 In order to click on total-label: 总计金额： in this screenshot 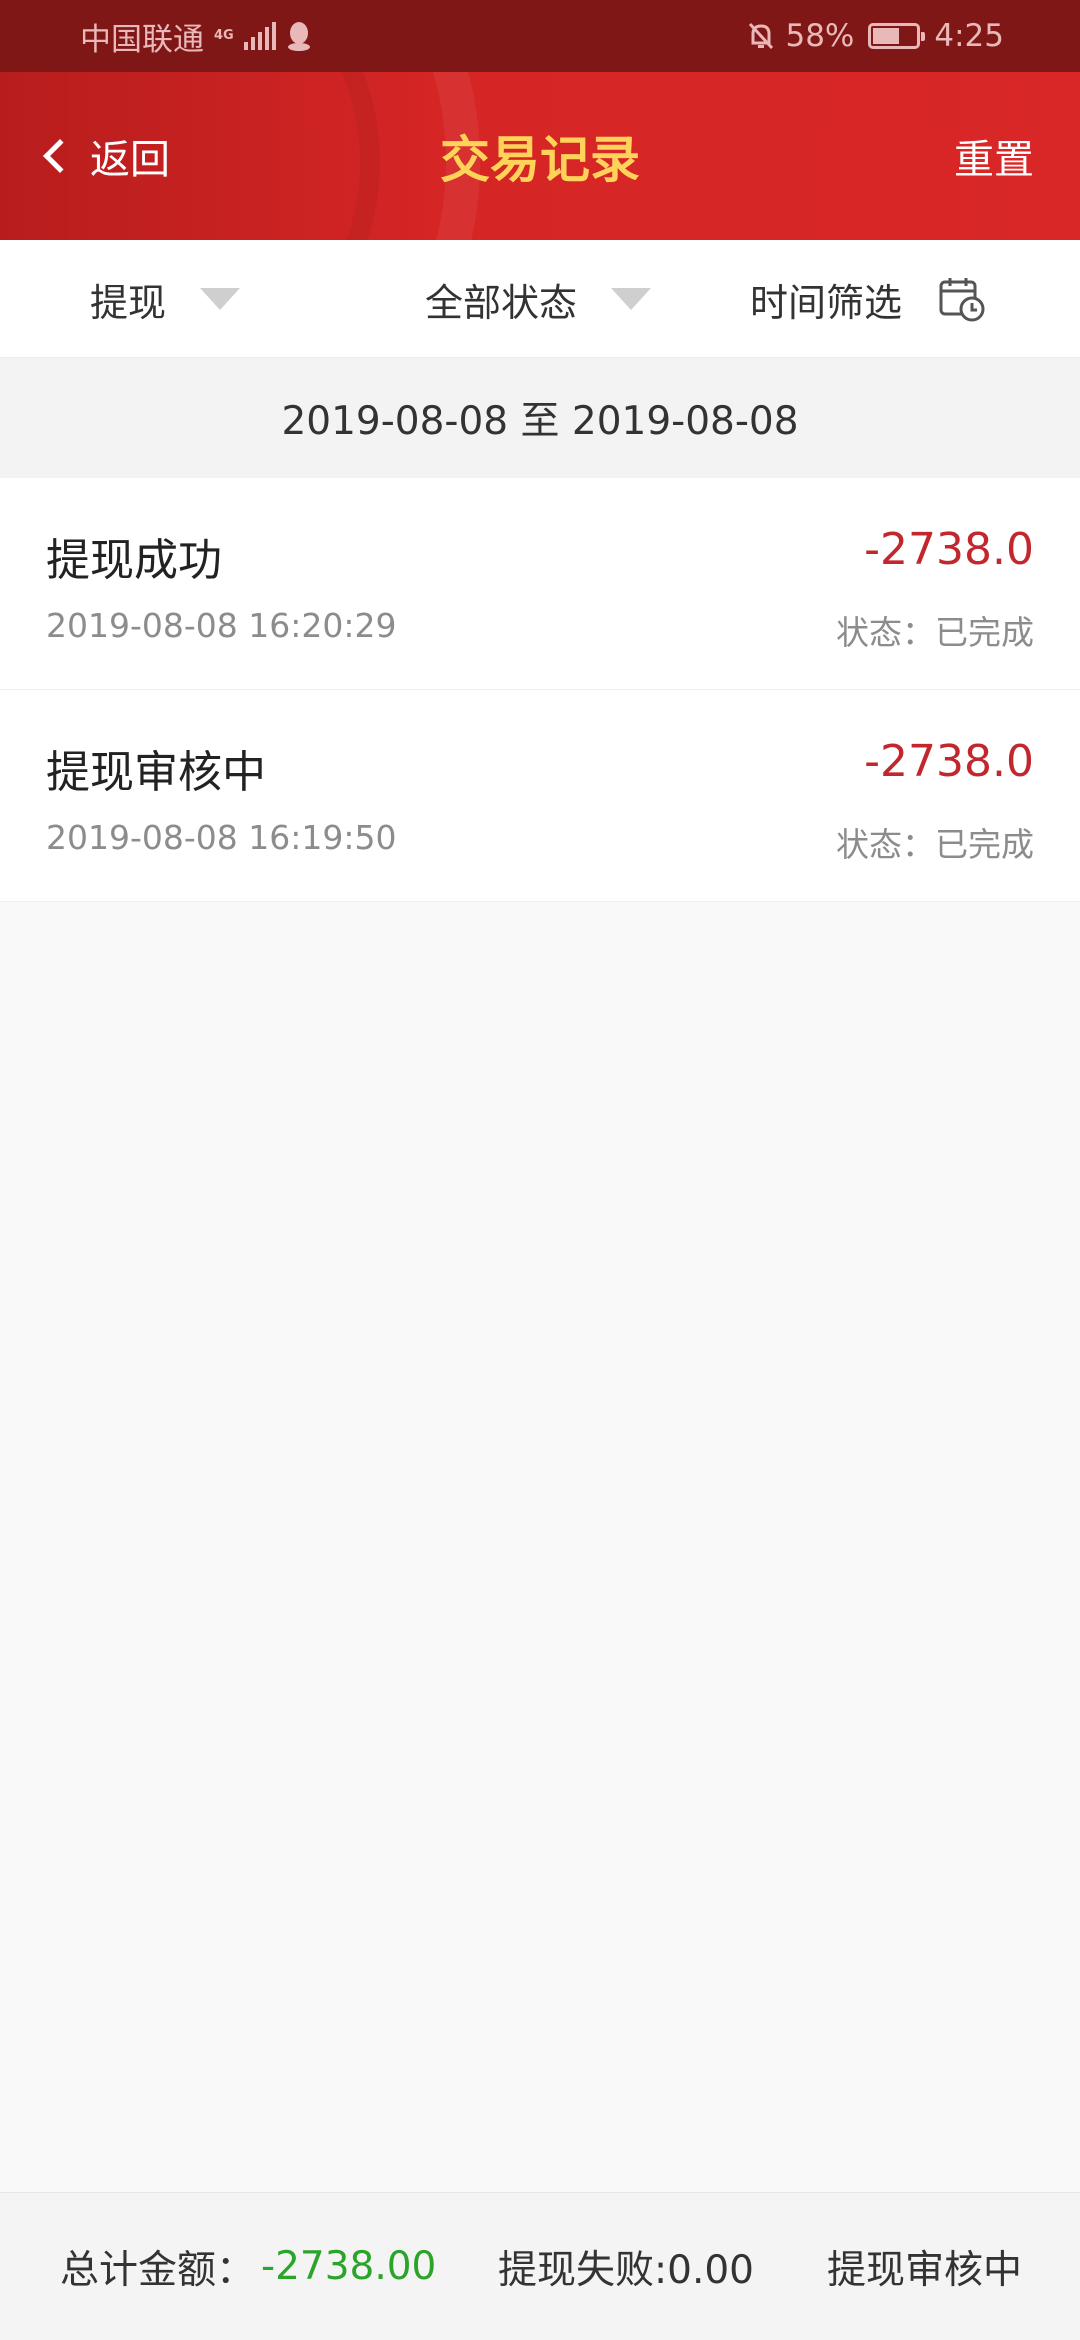, I will do `click(158, 2270)`.